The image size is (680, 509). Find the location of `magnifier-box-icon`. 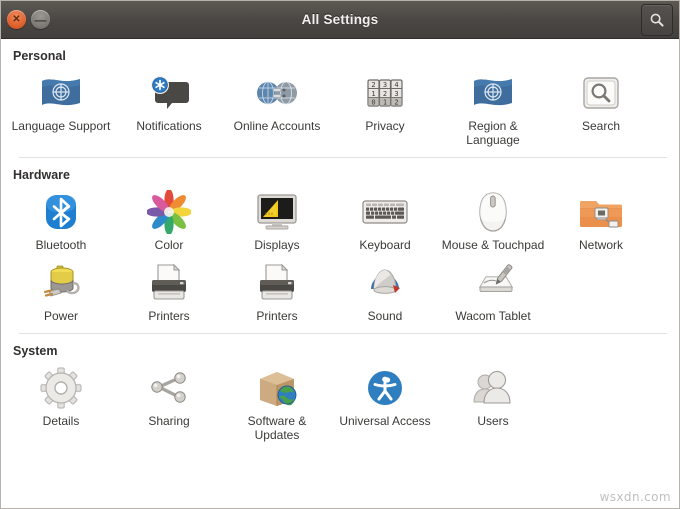

magnifier-box-icon is located at coordinates (601, 93).